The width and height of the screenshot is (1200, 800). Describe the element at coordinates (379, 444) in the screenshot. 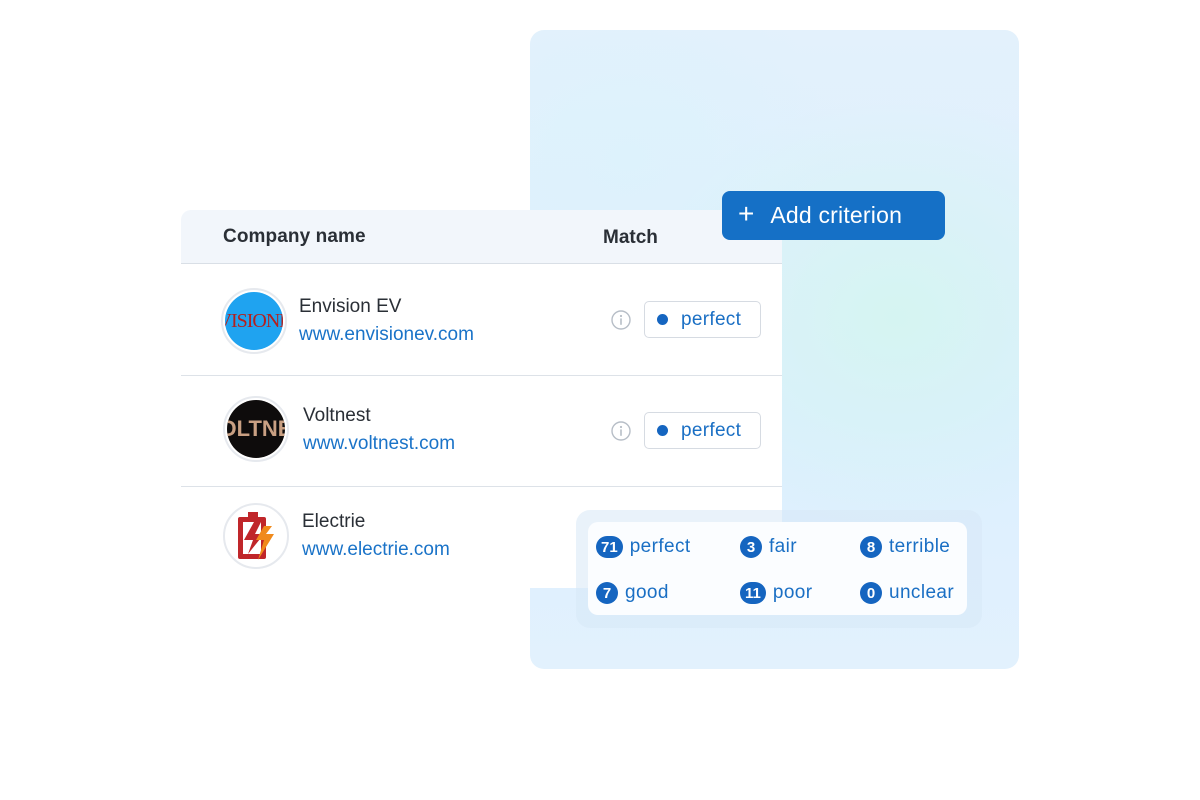

I see `company-url-link: www.voltnest.com` at that location.